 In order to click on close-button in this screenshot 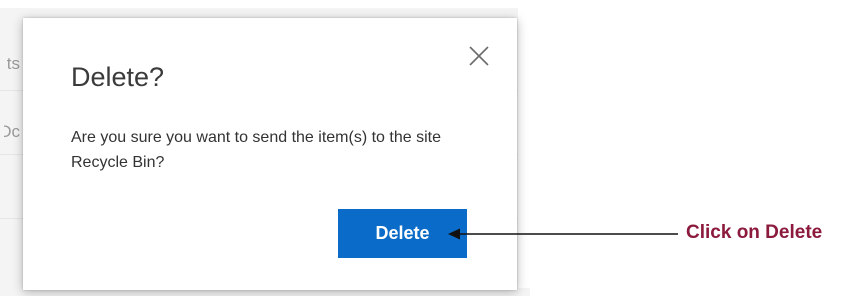, I will do `click(479, 56)`.